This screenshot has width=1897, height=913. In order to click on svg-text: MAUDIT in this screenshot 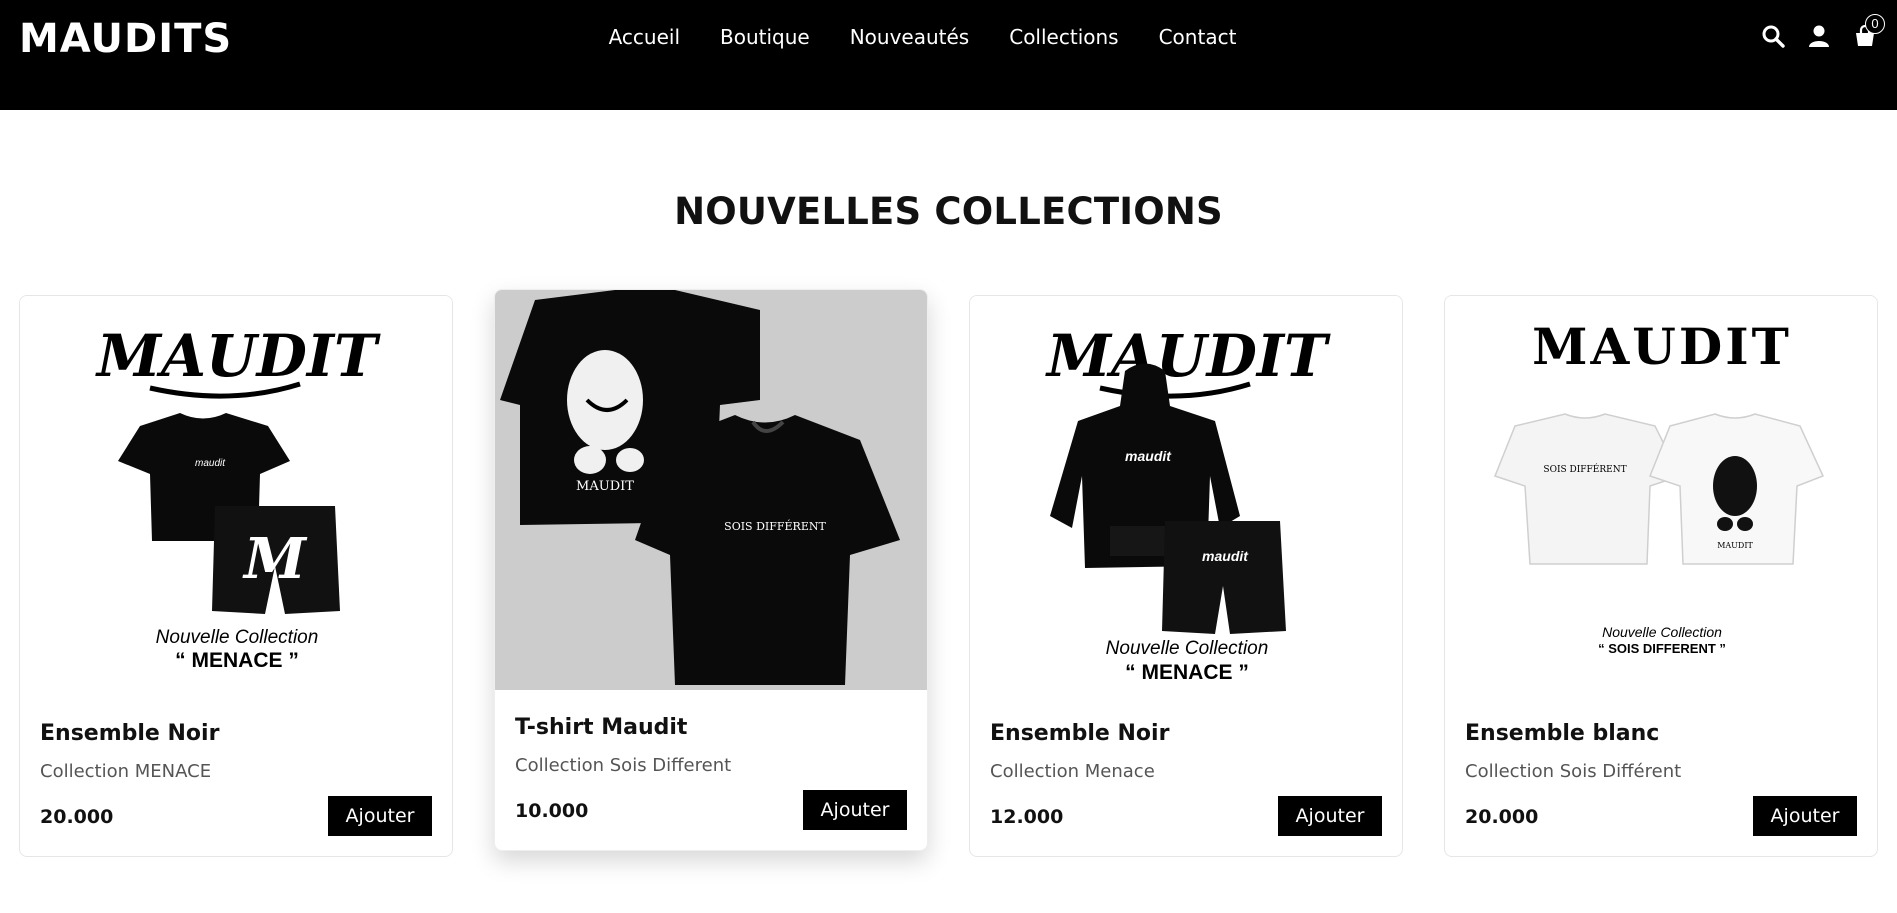, I will do `click(1735, 545)`.